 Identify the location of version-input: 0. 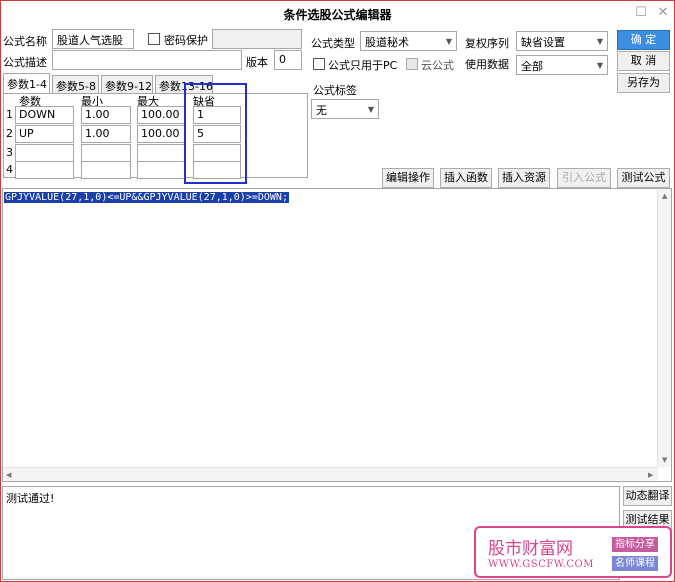
(288, 60).